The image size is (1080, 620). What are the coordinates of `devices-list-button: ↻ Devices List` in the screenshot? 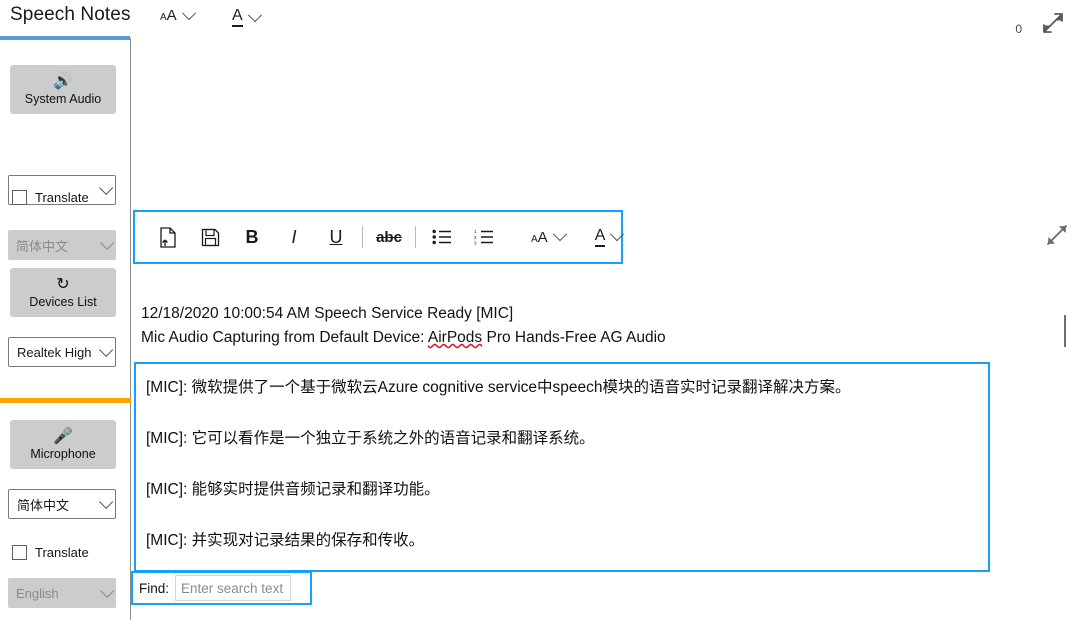 It's located at (63, 292).